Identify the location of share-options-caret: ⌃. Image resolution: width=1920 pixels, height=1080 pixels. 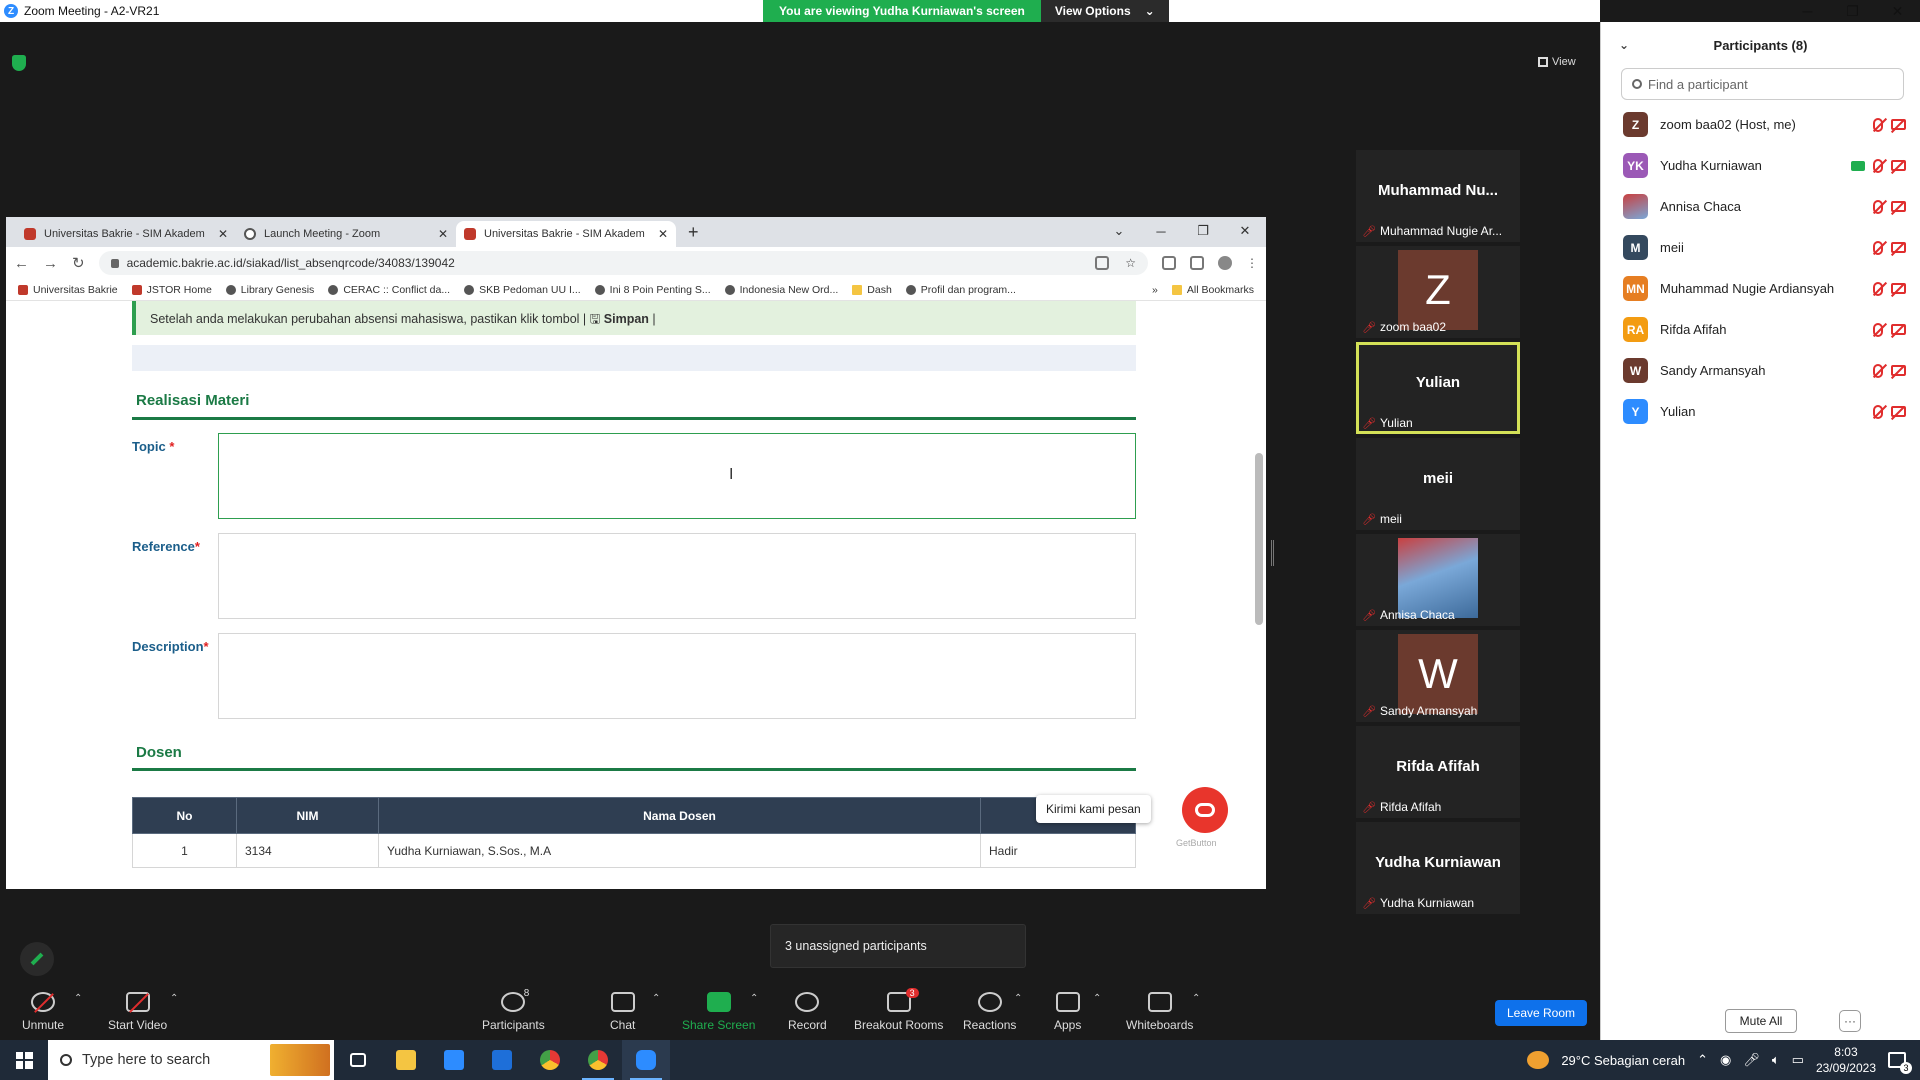
(754, 998).